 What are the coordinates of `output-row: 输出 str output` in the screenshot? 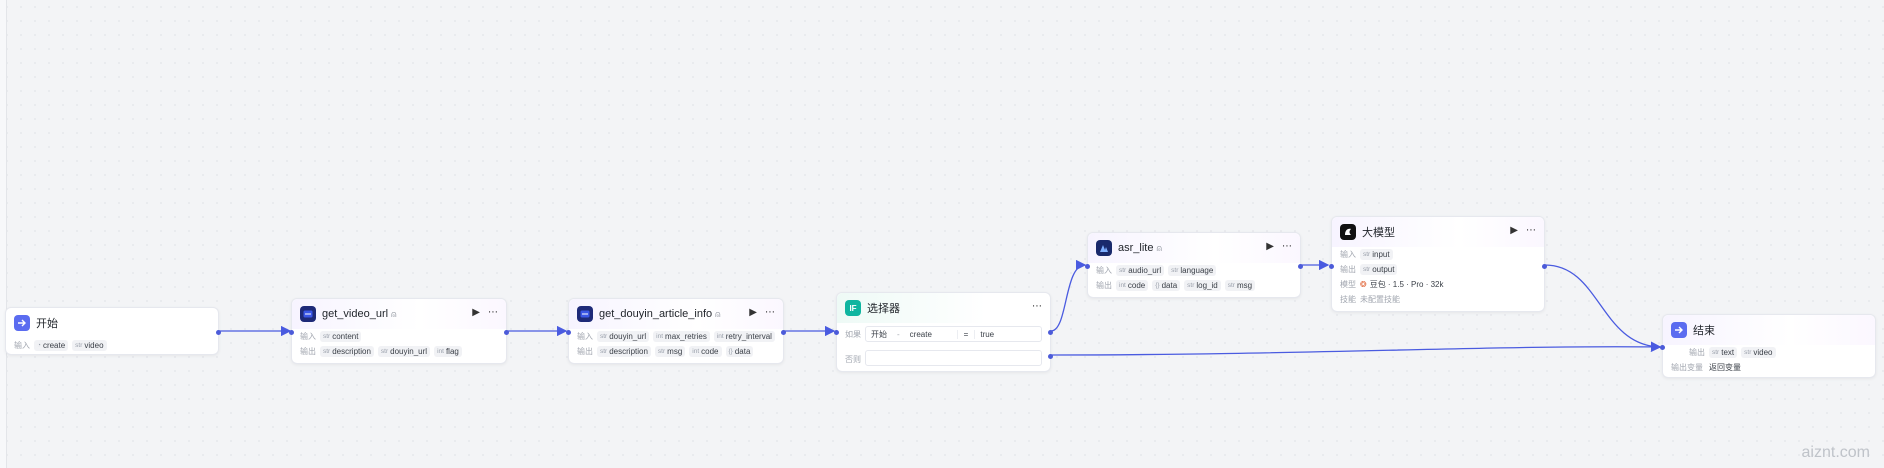 It's located at (1438, 269).